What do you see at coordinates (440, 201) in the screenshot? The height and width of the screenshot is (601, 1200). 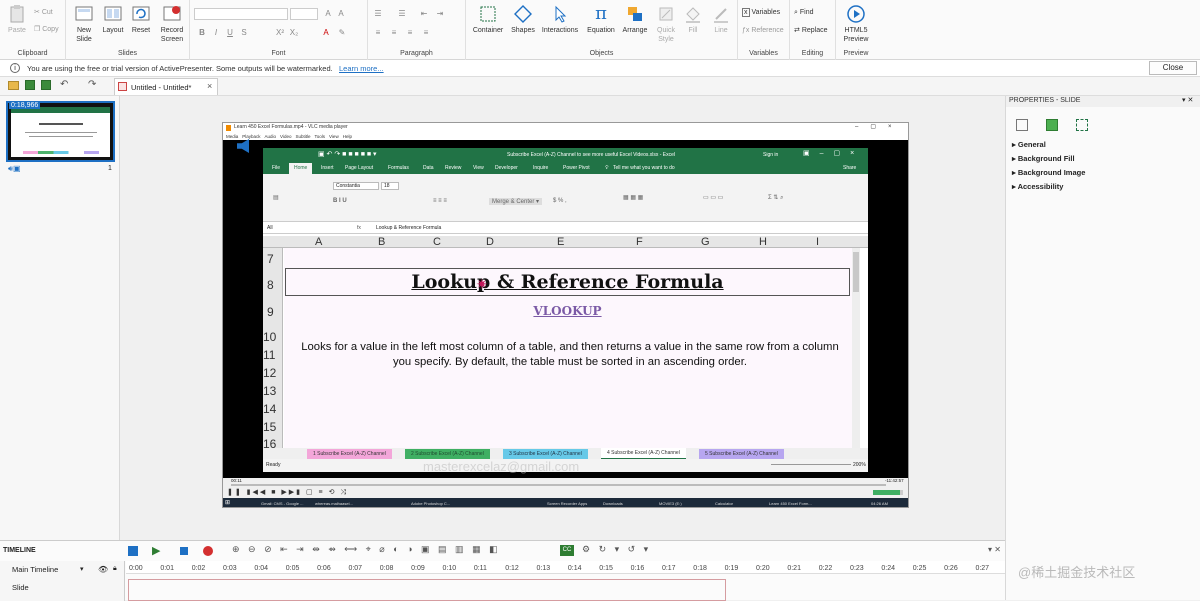 I see `excel-align-icons: ≡ ≡ ≡` at bounding box center [440, 201].